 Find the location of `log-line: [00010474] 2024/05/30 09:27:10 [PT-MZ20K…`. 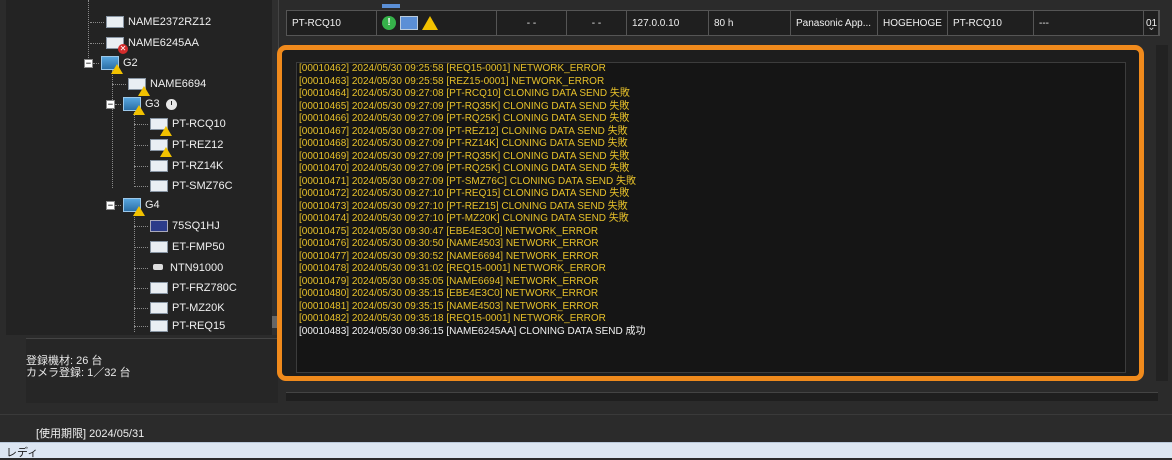

log-line: [00010474] 2024/05/30 09:27:10 [PT-MZ20K… is located at coordinates (464, 218).